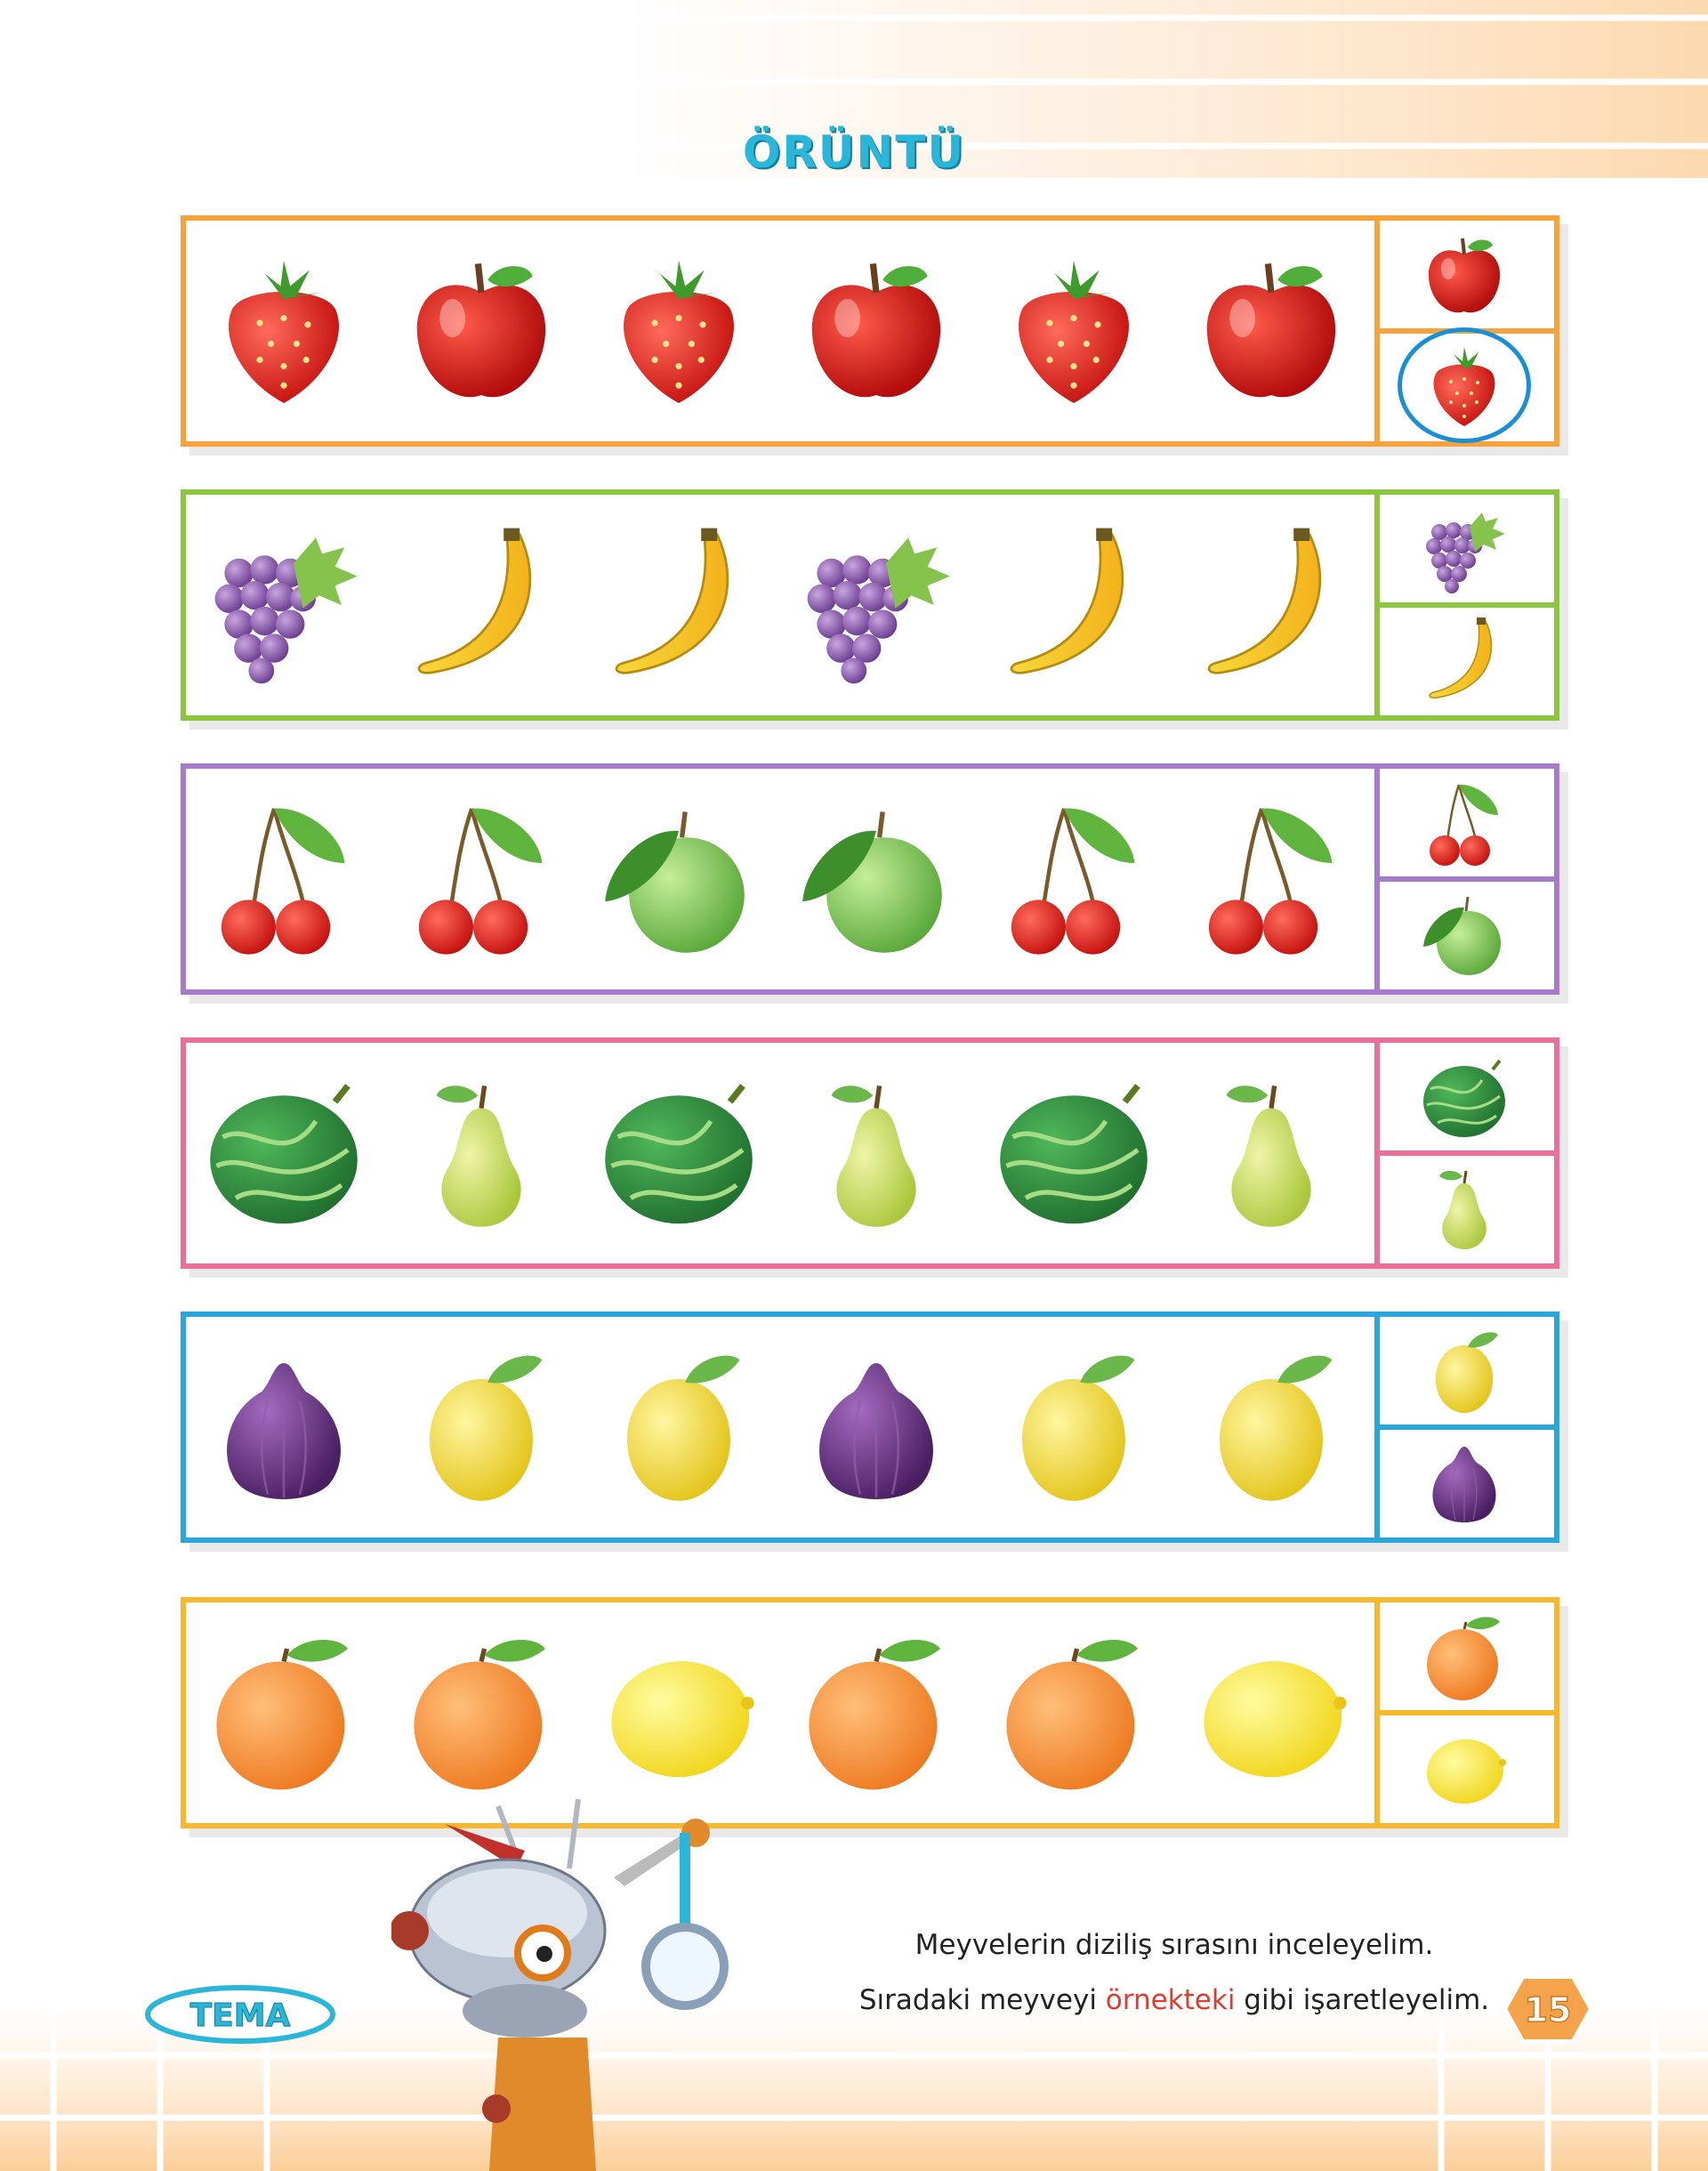 The height and width of the screenshot is (2171, 1708). What do you see at coordinates (560, 1984) in the screenshot?
I see `robot-mascot-illustration` at bounding box center [560, 1984].